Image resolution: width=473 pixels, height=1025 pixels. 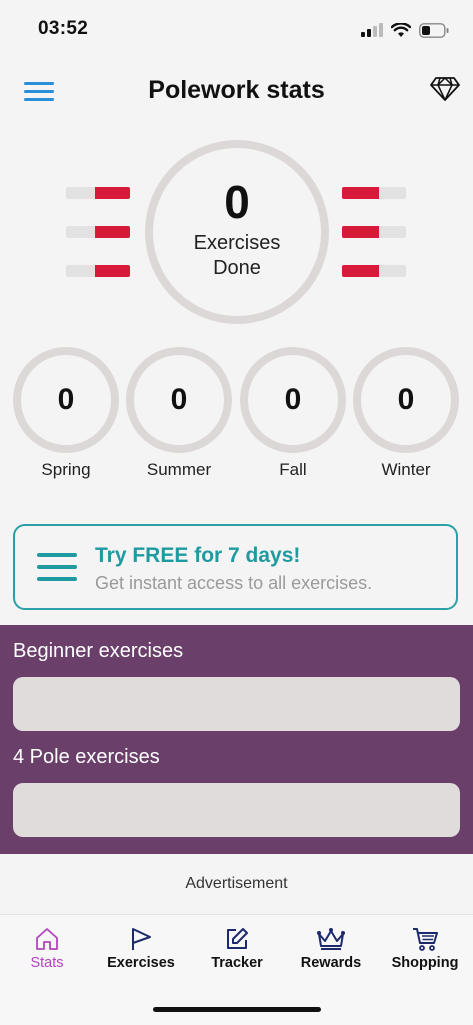 I want to click on beginner-exercises-card, so click(x=236, y=704).